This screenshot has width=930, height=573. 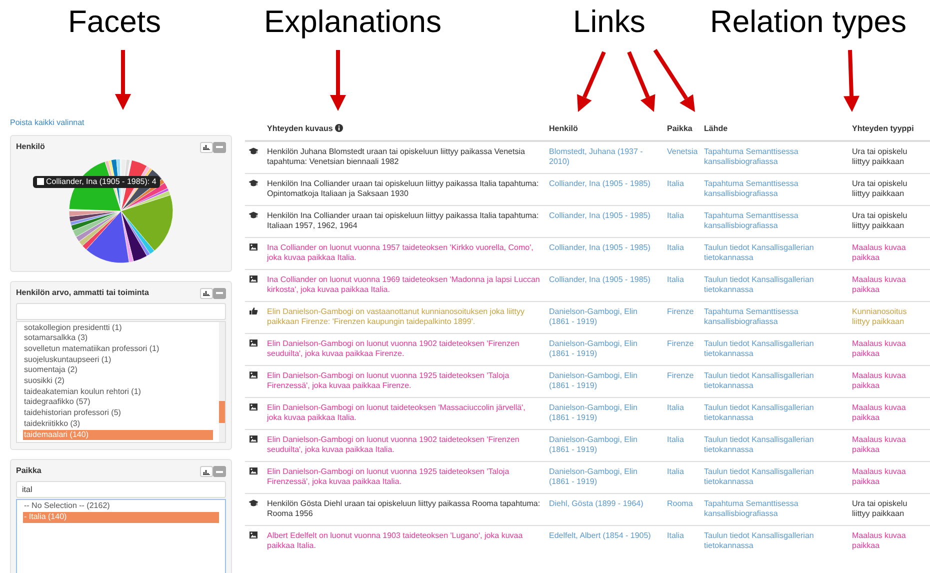 What do you see at coordinates (404, 477) in the screenshot?
I see `description-cell: Elin Danielson-Gambogi on luonut vuonna 1925 taideteoksen 'Taloja Firenzessä', joka kuvaa paikkaa Italia.` at bounding box center [404, 477].